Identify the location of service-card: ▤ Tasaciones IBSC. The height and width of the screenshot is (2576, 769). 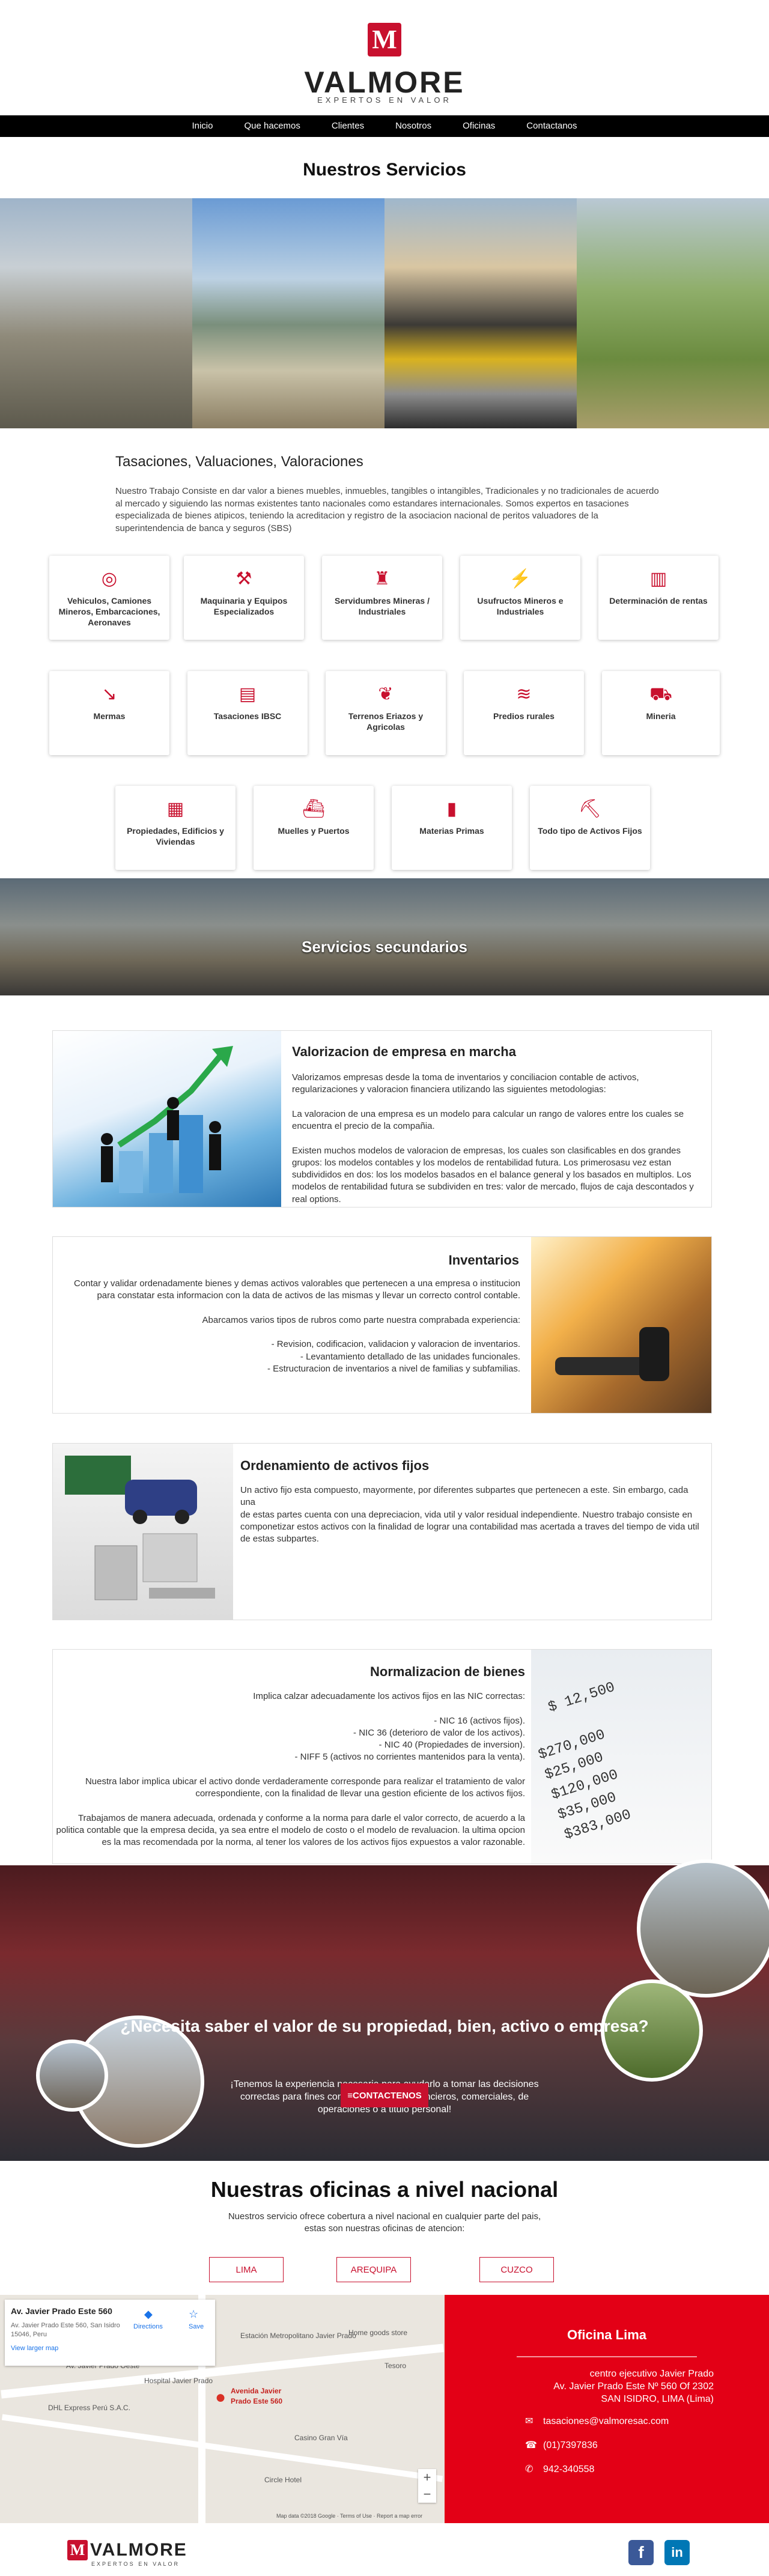
(247, 713).